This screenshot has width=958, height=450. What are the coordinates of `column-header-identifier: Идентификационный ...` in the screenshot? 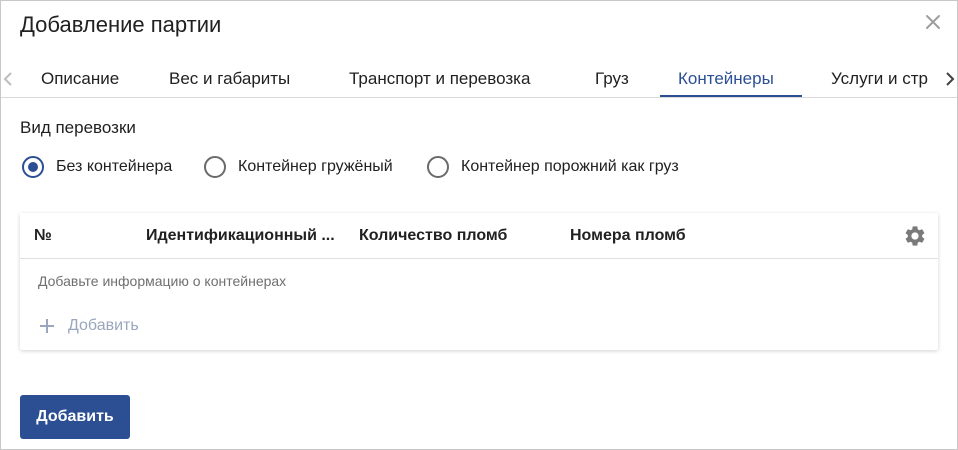 It's located at (240, 236).